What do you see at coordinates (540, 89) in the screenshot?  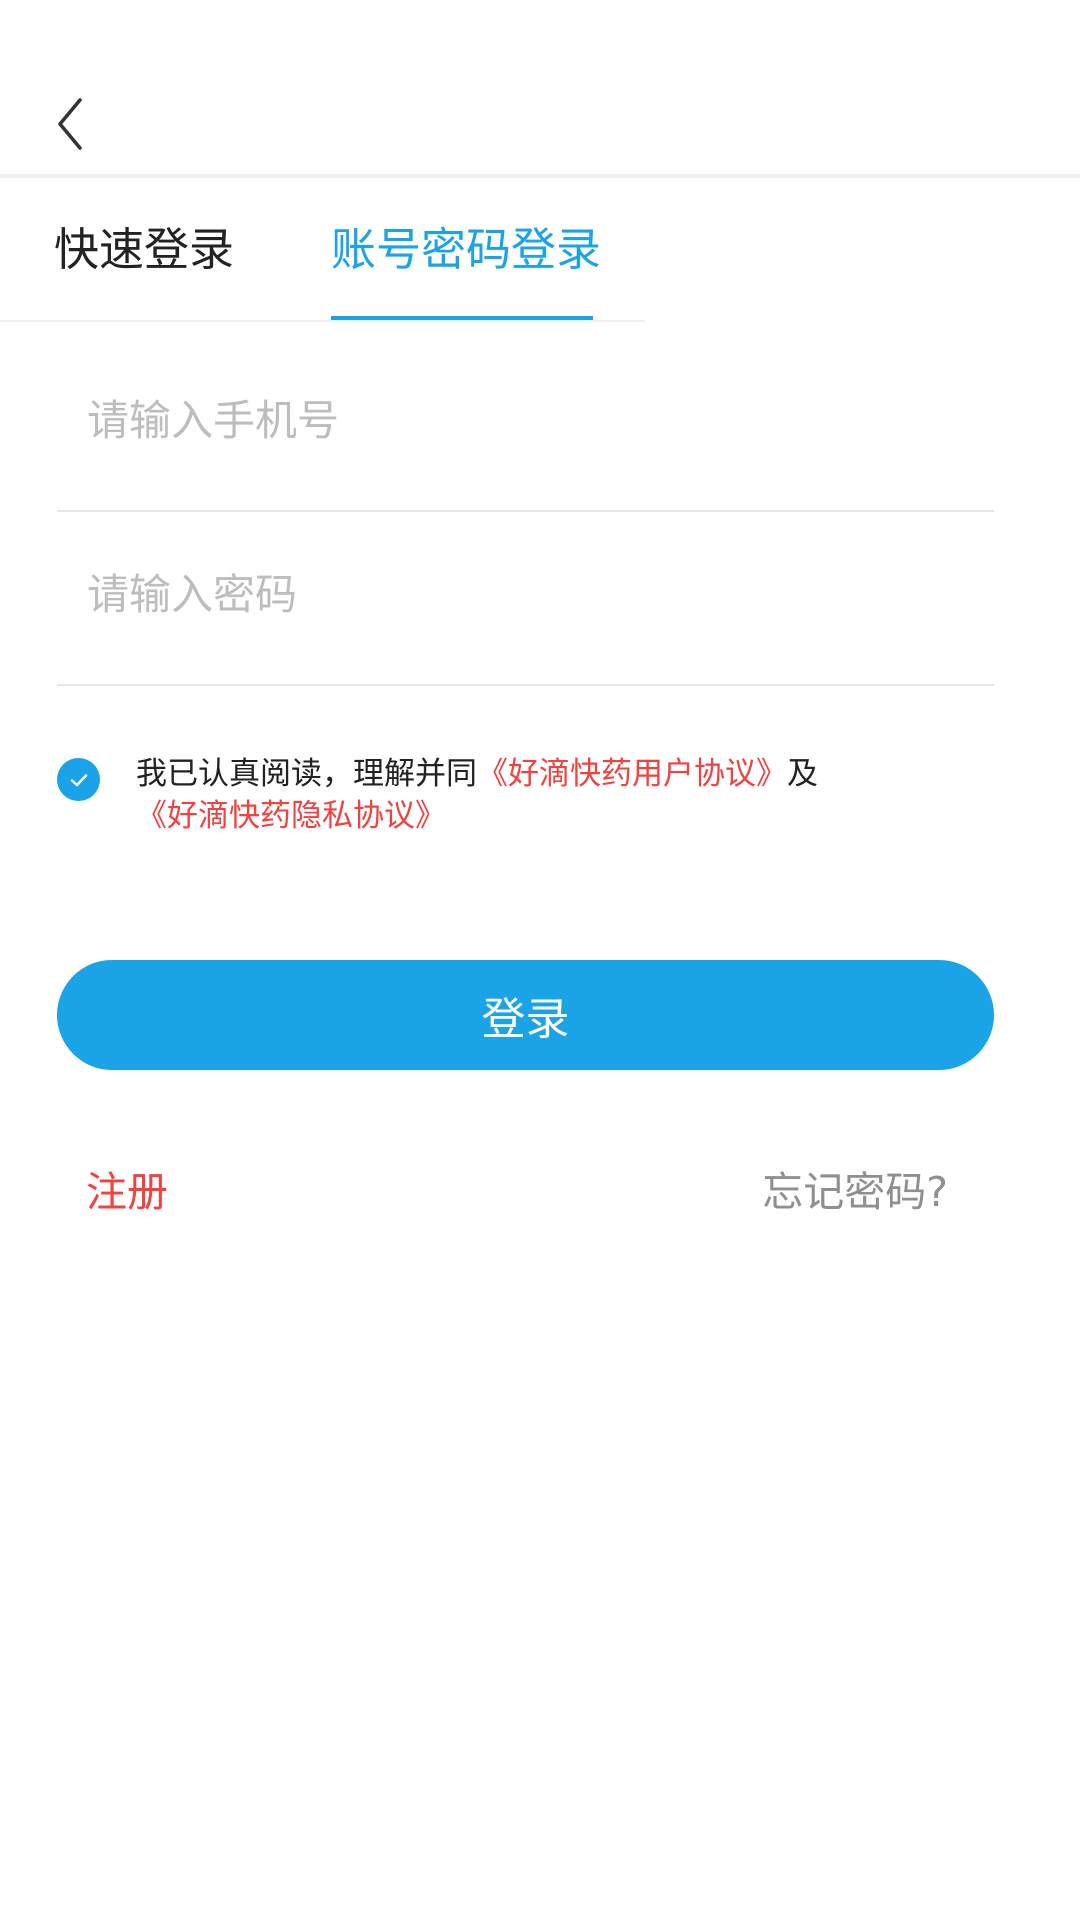 I see `top-bar` at bounding box center [540, 89].